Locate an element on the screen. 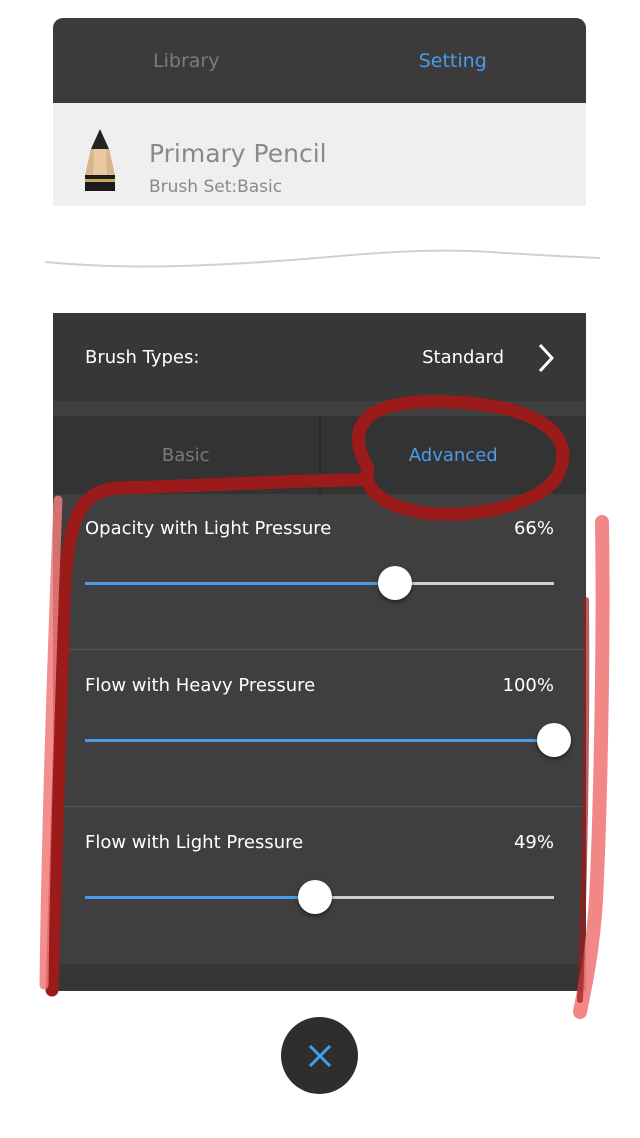 The width and height of the screenshot is (640, 1138). close-button is located at coordinates (319, 1055).